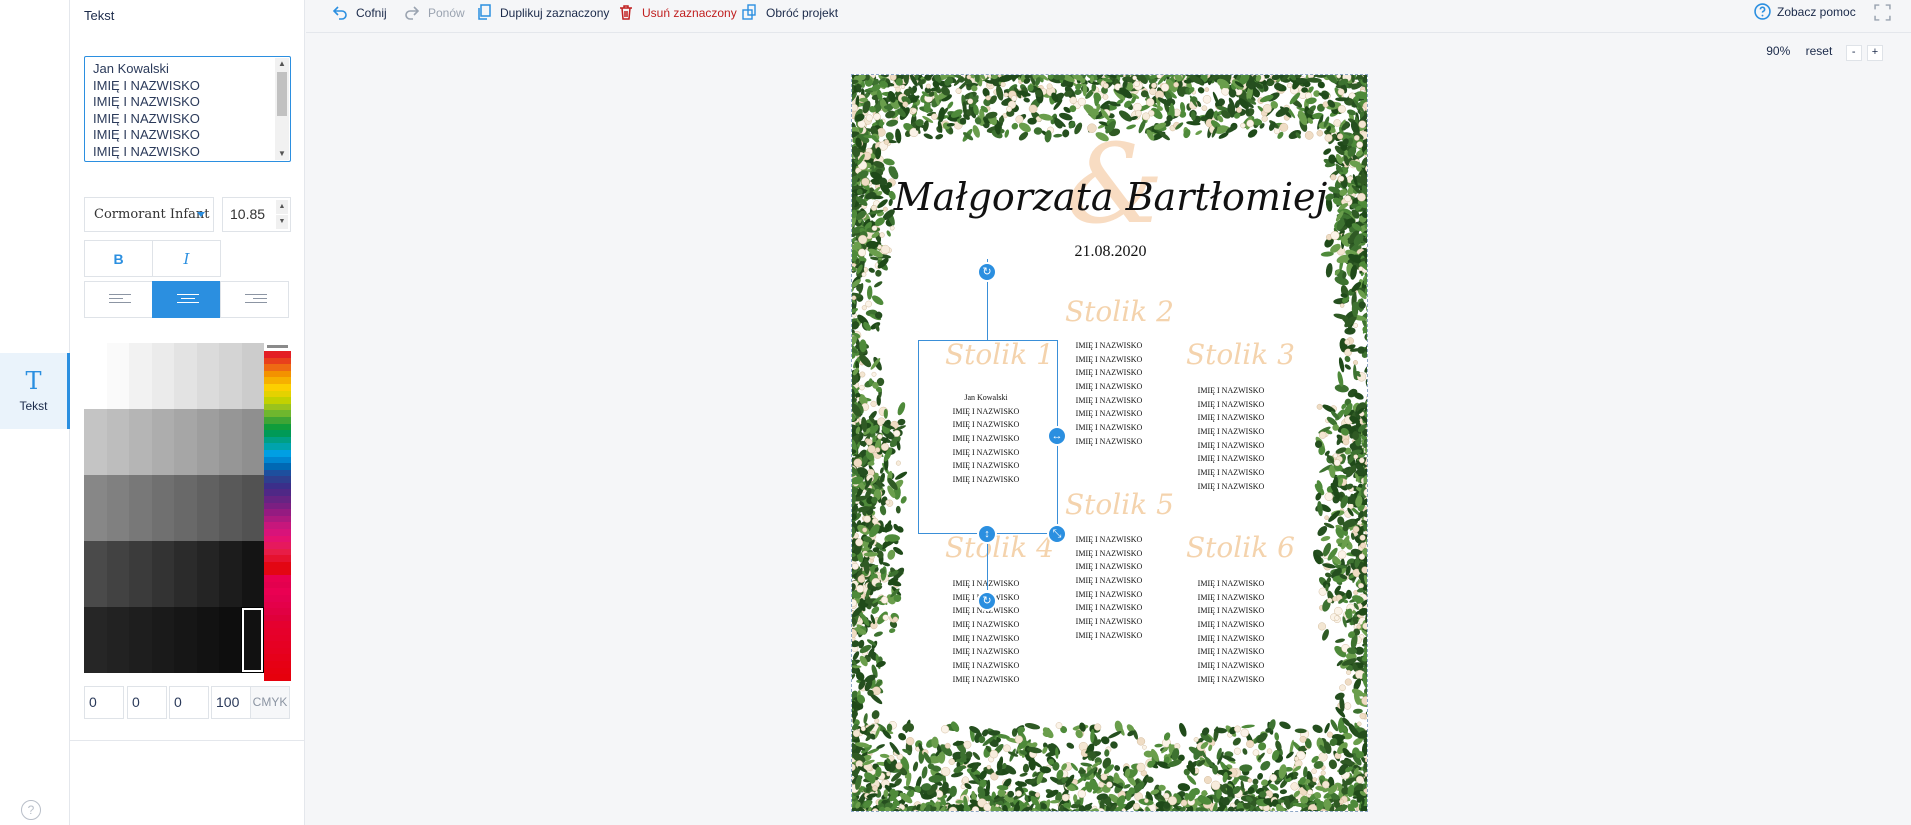  Describe the element at coordinates (1882, 12) in the screenshot. I see `fullscreen-icon` at that location.